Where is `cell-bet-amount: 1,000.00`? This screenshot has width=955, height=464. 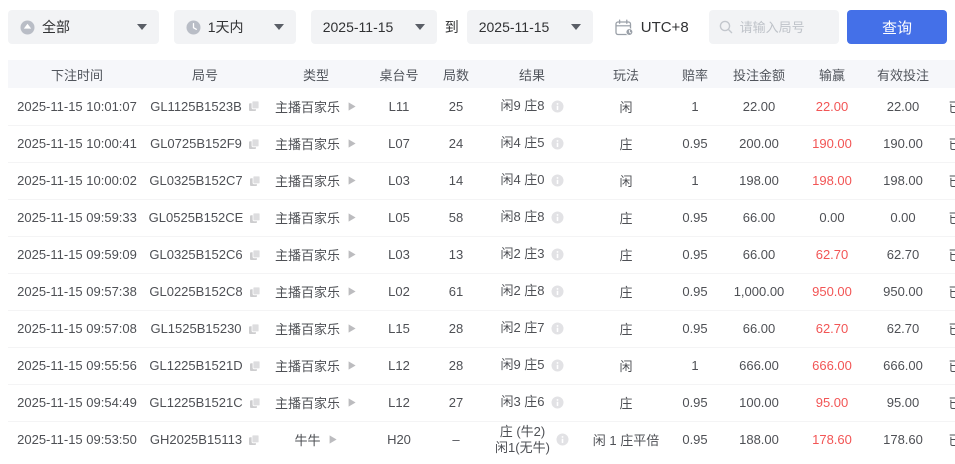 cell-bet-amount: 1,000.00 is located at coordinates (759, 292).